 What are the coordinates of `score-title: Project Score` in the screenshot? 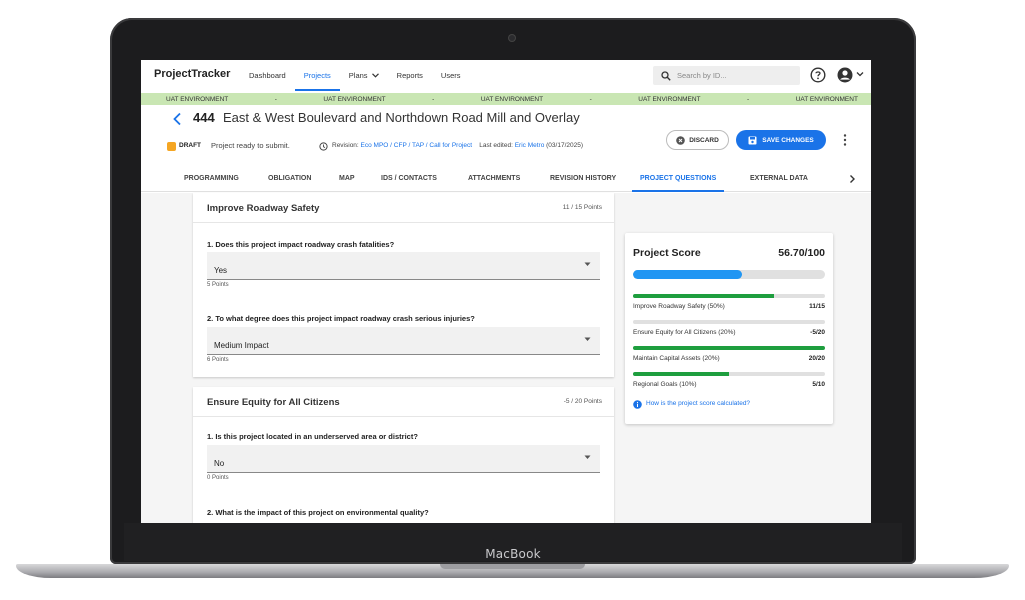 It's located at (667, 253).